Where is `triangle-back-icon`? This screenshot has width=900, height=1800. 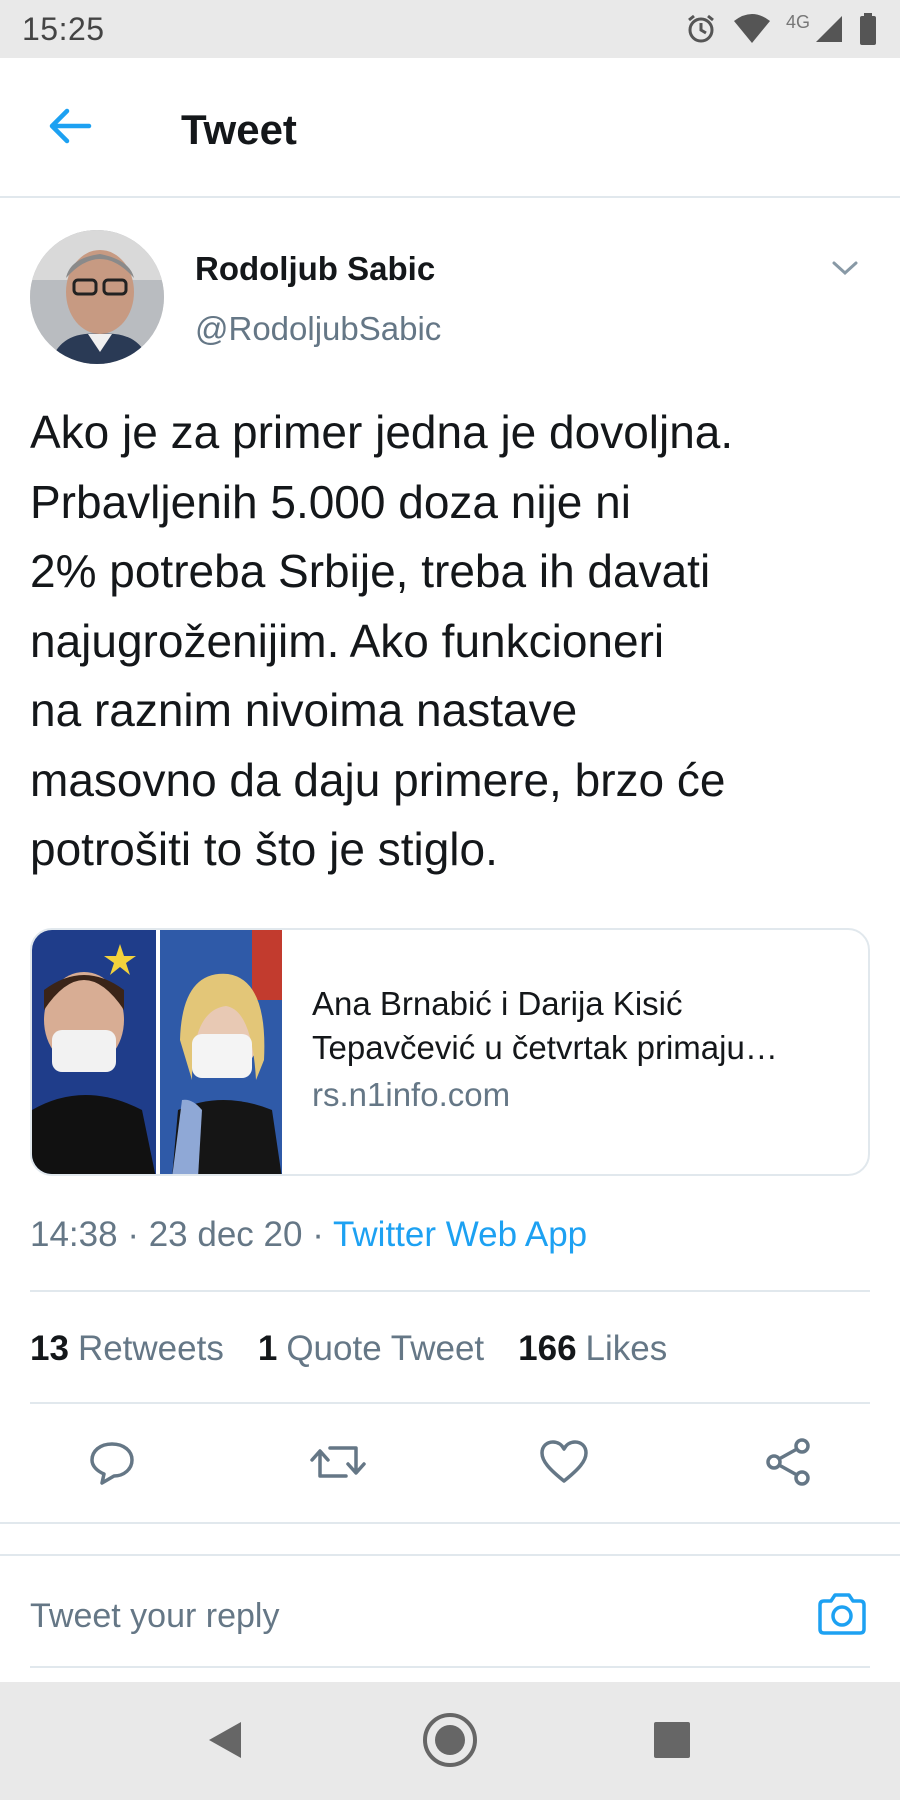 triangle-back-icon is located at coordinates (225, 1742).